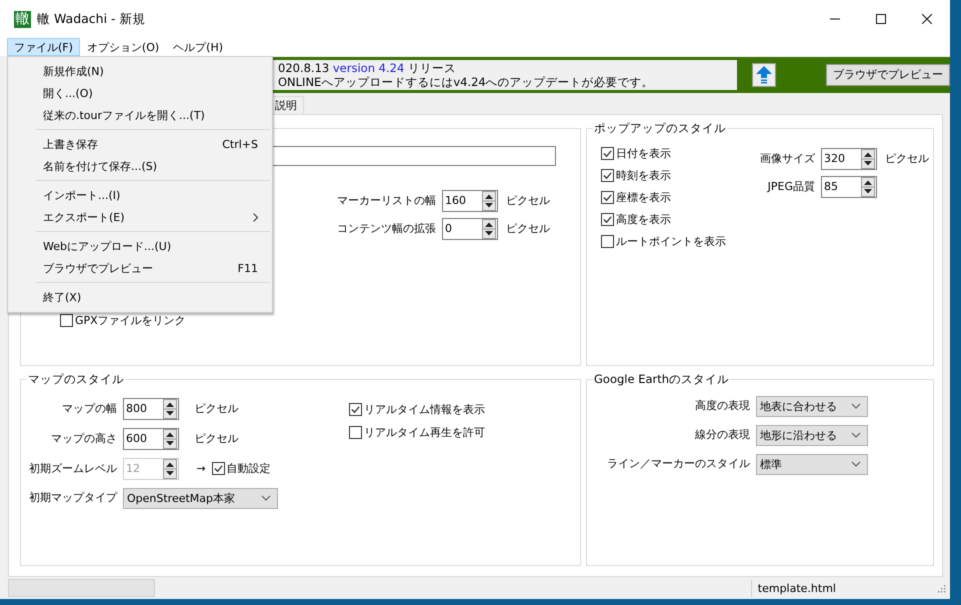  Describe the element at coordinates (927, 19) in the screenshot. I see `close-icon` at that location.